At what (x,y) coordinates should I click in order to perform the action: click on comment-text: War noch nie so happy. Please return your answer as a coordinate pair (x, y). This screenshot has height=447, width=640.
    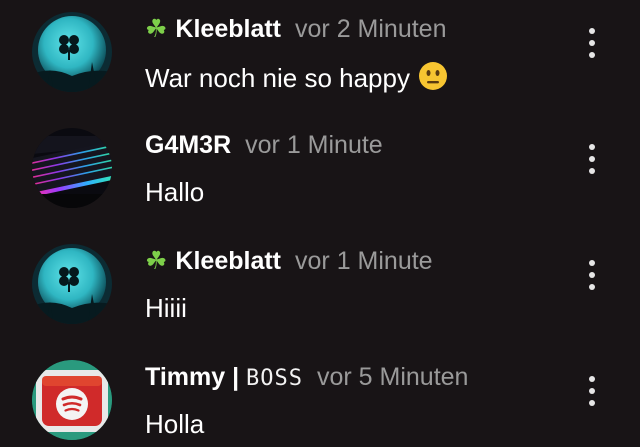
    Looking at the image, I should click on (296, 77).